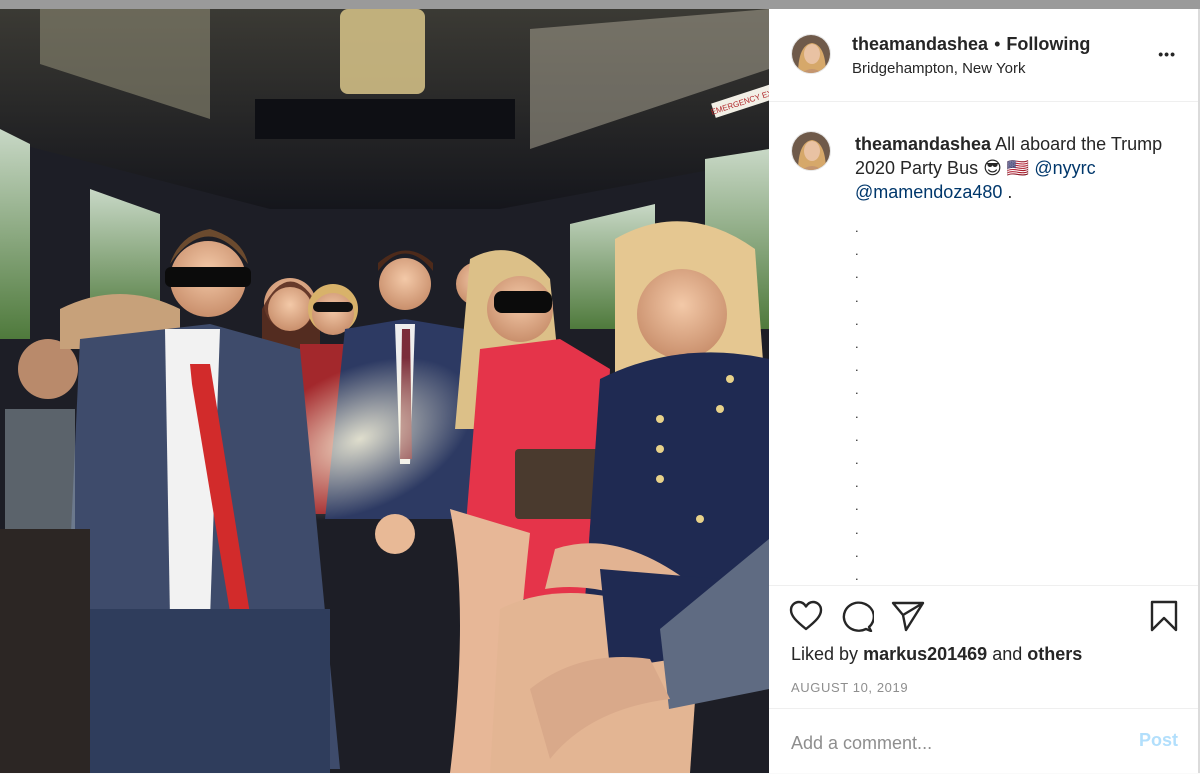  What do you see at coordinates (849, 687) in the screenshot?
I see `post-date: AUGUST 10, 2019` at bounding box center [849, 687].